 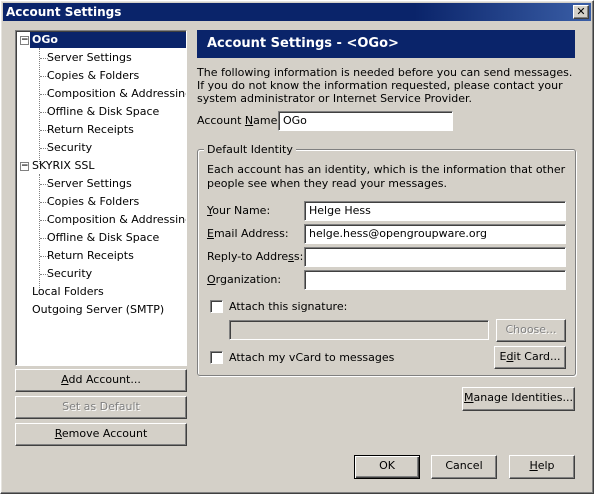 What do you see at coordinates (297, 12) in the screenshot?
I see `title-bar: Account Settings ✕` at bounding box center [297, 12].